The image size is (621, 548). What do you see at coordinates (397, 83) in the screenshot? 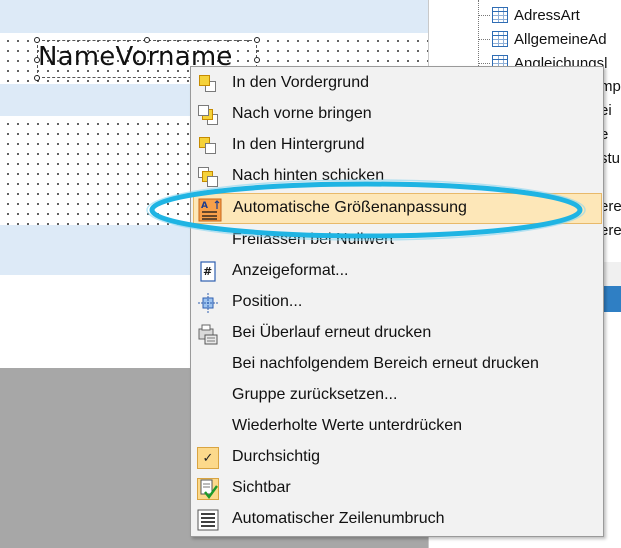
I see `menu-item-bring-to-front: In den Vordergrund` at bounding box center [397, 83].